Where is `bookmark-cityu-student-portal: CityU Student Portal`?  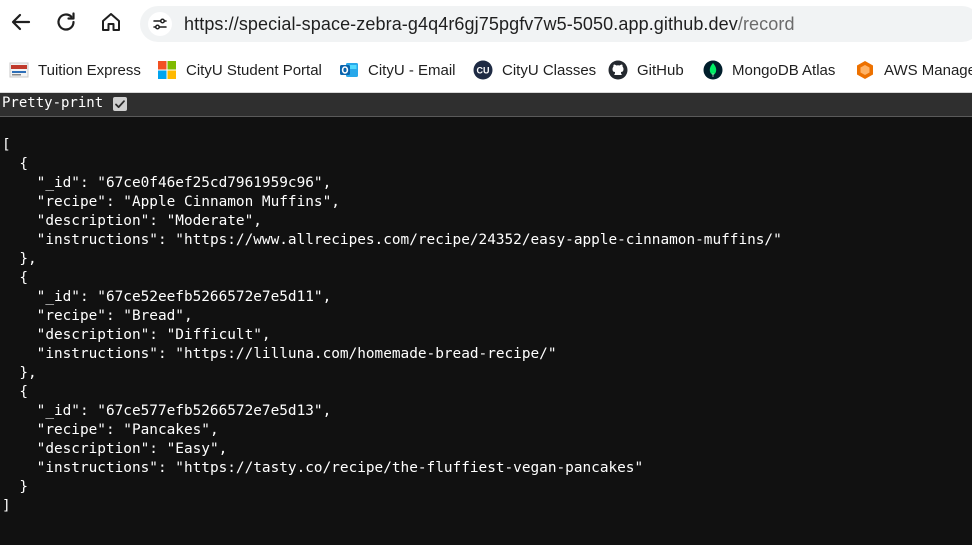
bookmark-cityu-student-portal: CityU Student Portal is located at coordinates (239, 70).